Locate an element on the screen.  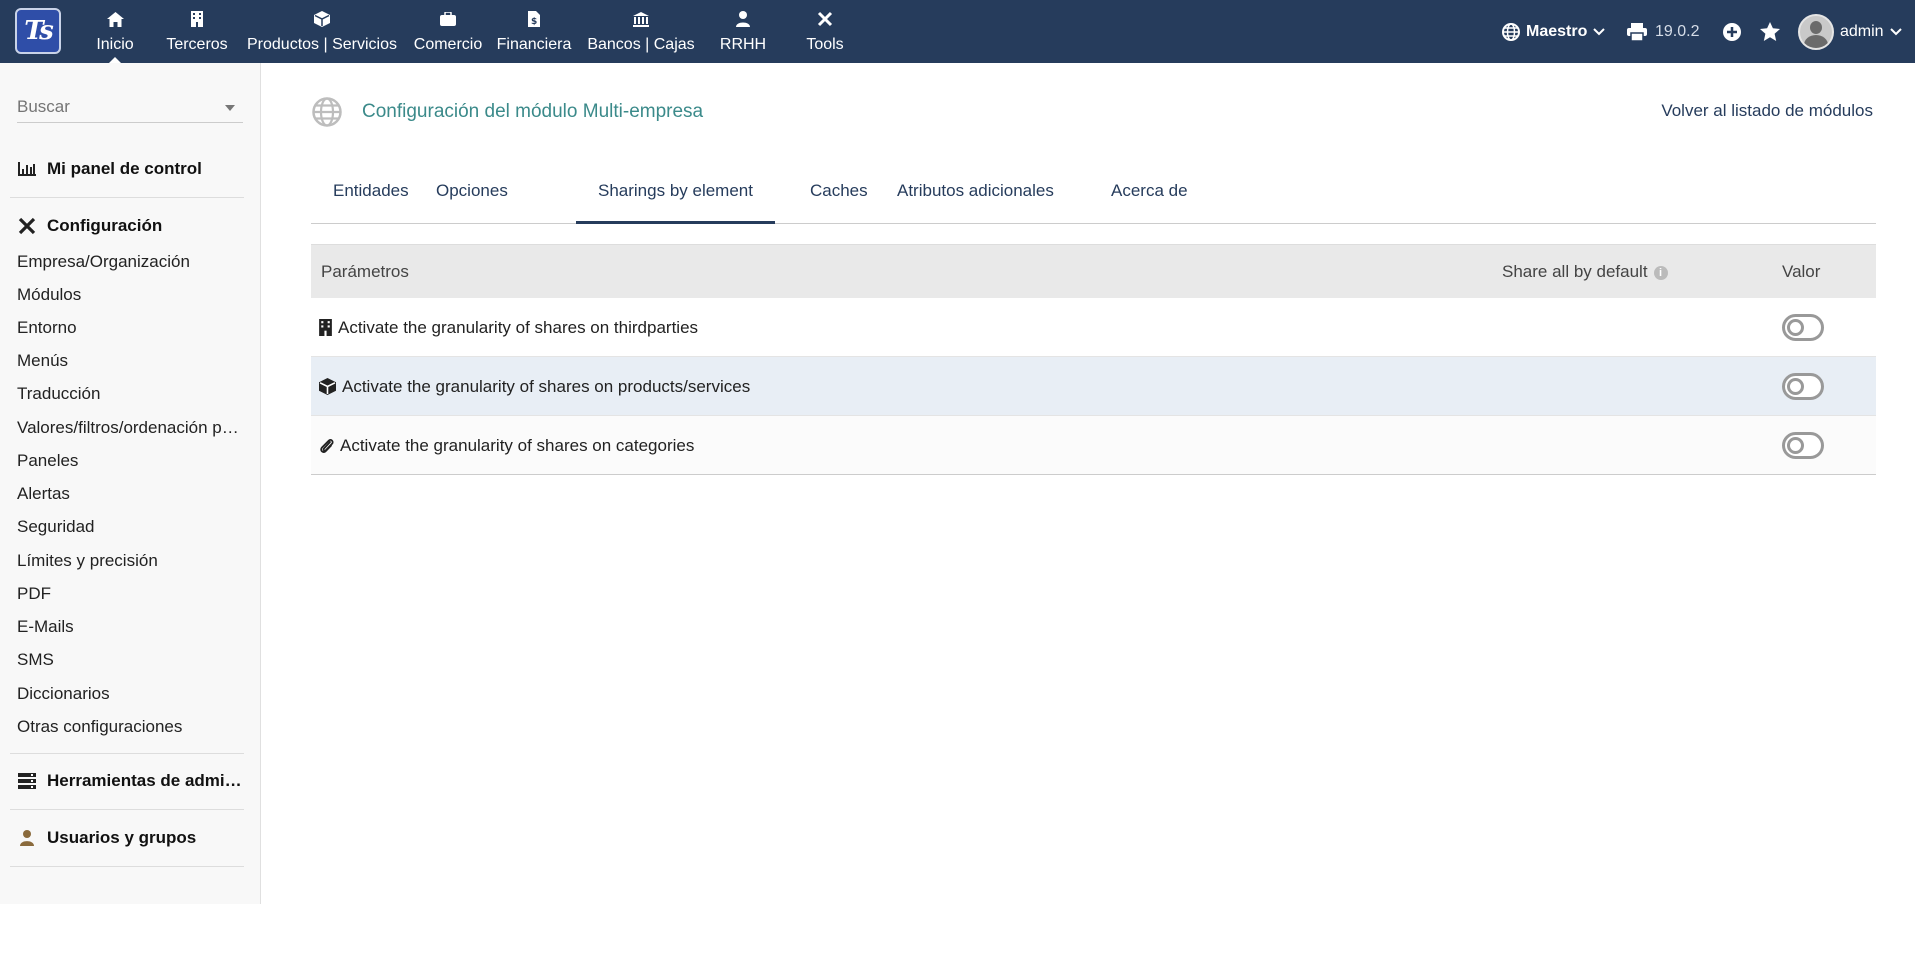
sidebar-item-label: Usuarios y grupos is located at coordinates (122, 837).